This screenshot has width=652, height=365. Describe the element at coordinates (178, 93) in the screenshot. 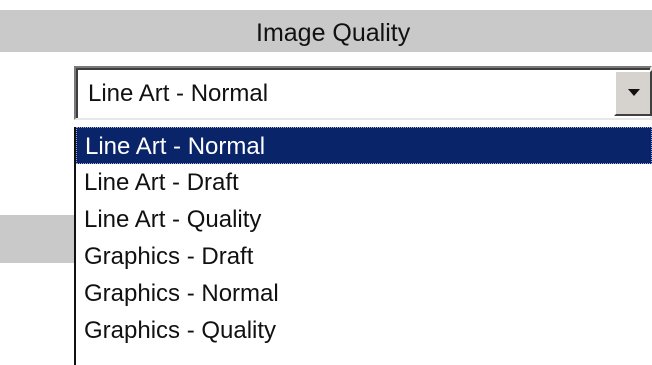

I see `selected-image-quality: Line Art - Normal` at that location.